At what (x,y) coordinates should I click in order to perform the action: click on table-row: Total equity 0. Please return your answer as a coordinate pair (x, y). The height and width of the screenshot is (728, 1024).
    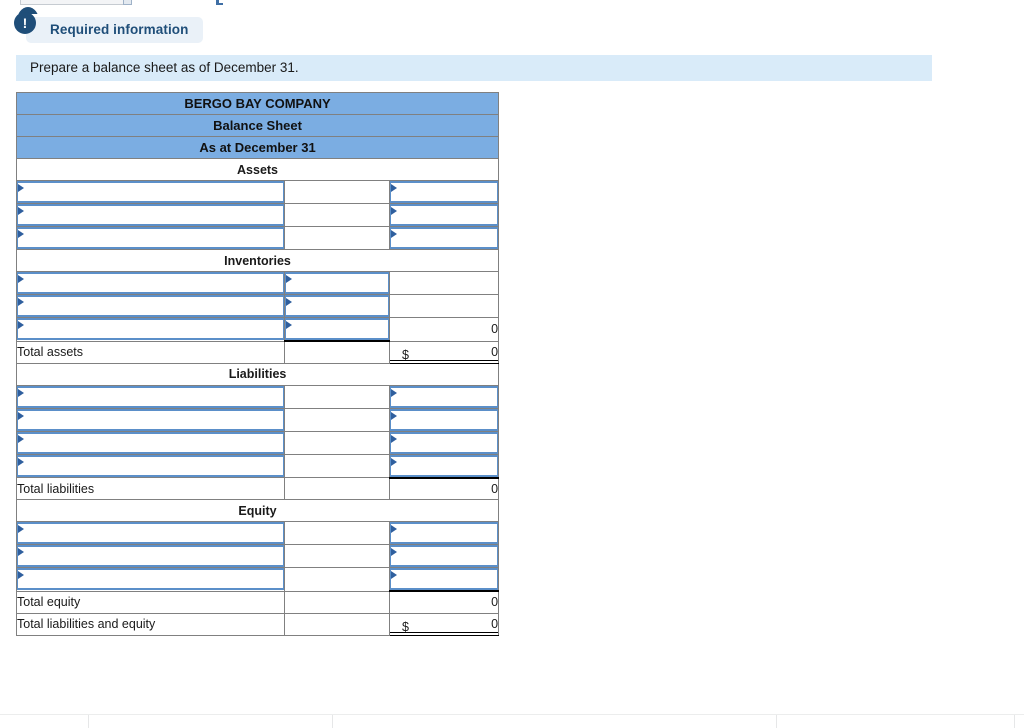
    Looking at the image, I should click on (258, 602).